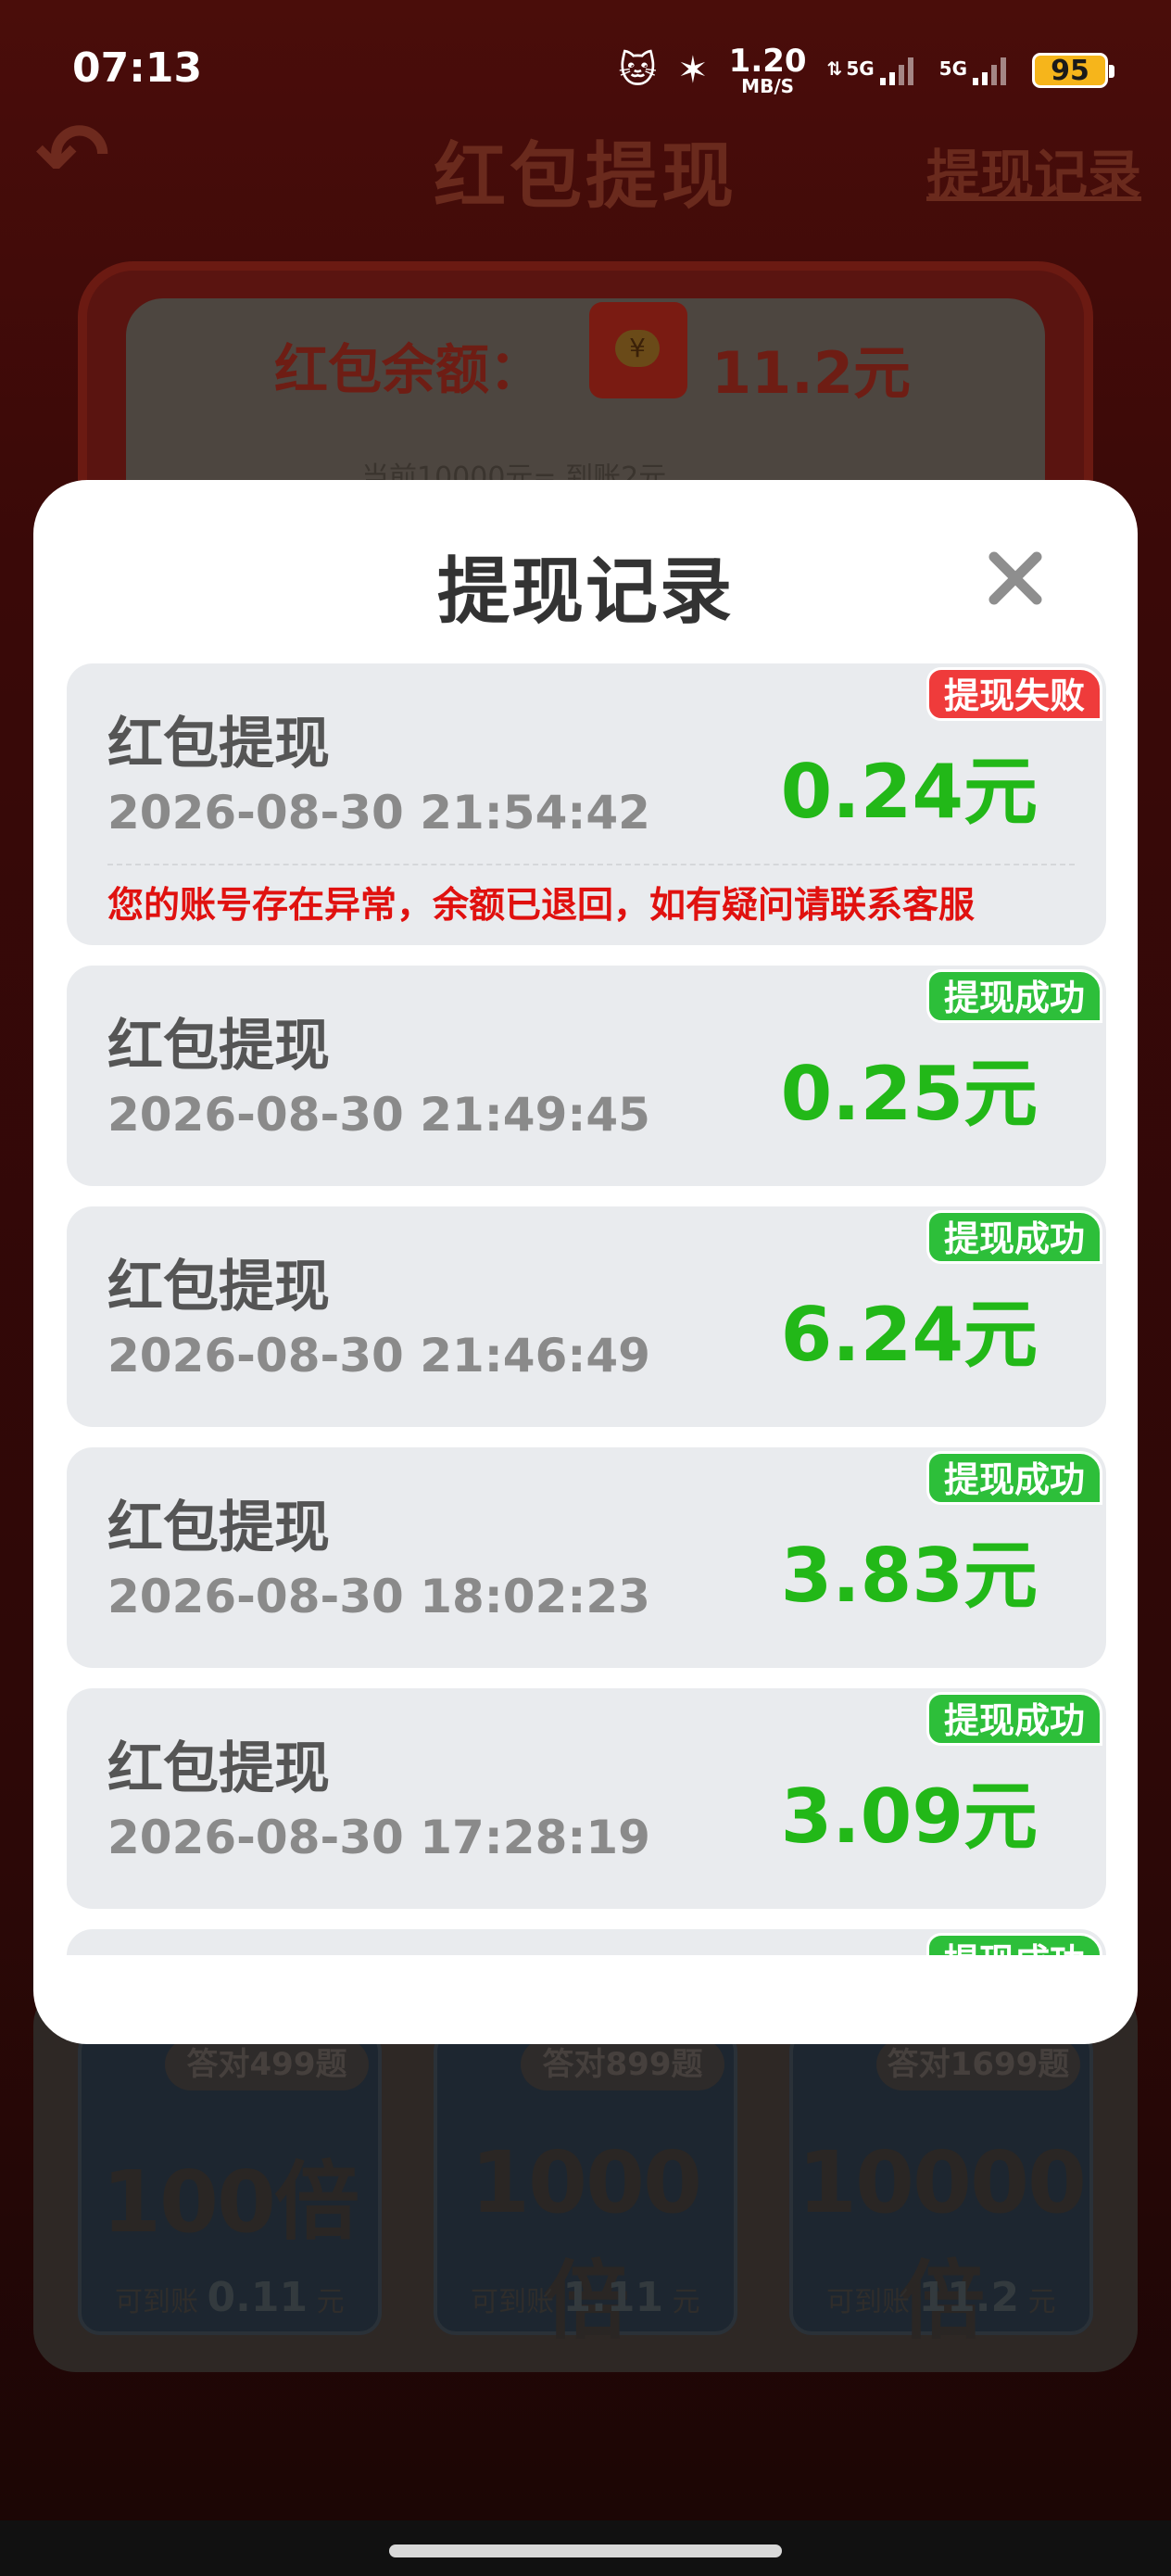 The image size is (1171, 2576). Describe the element at coordinates (587, 1316) in the screenshot. I see `record-item: 红包提现 2026-08-30 21:46:49 6.24元 提现成功` at that location.